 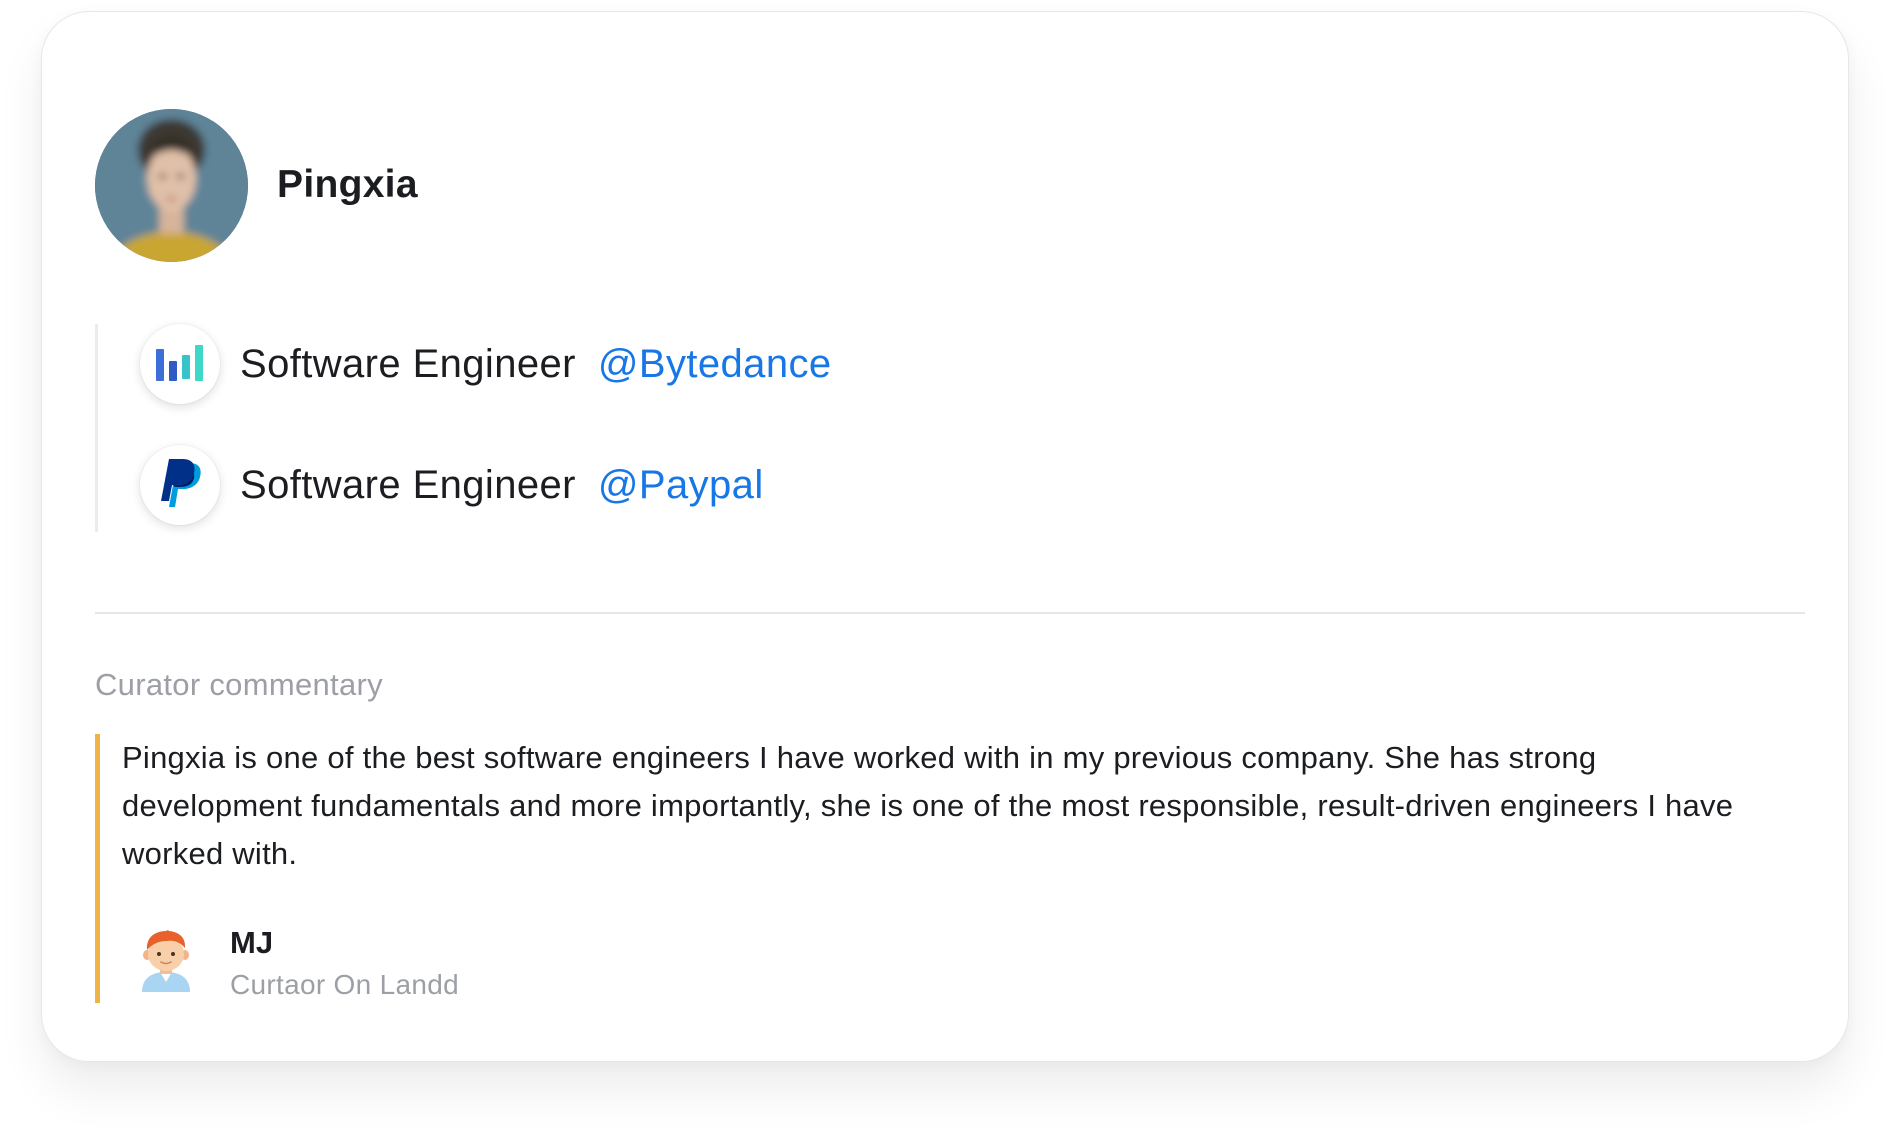 I want to click on commentary-heading: Curator commentary, so click(x=239, y=684).